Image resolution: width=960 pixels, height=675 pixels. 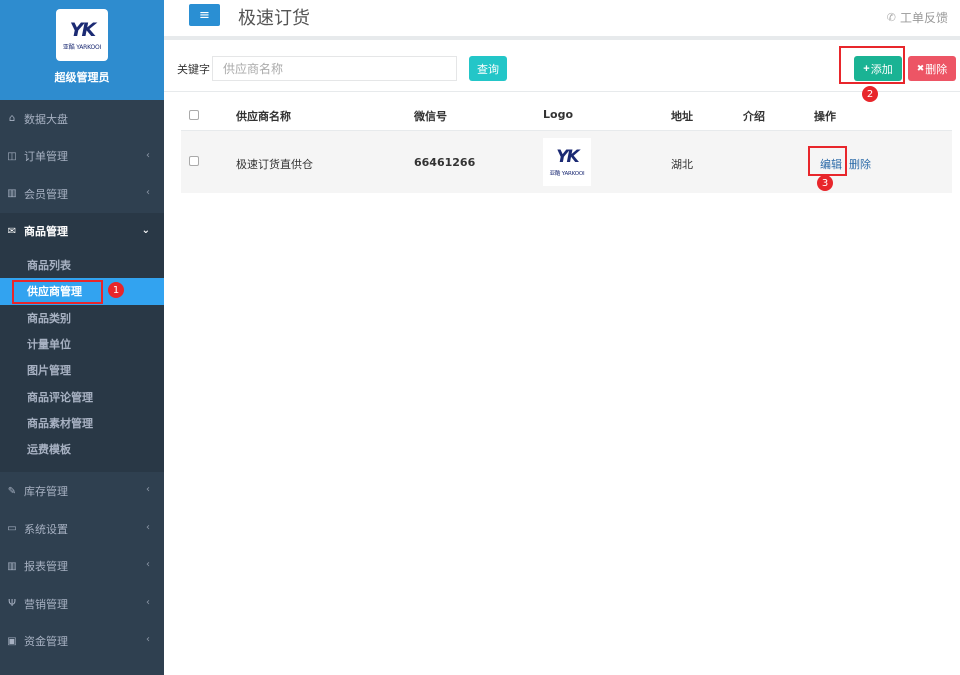 I want to click on home-icon: ⌂, so click(x=12, y=119).